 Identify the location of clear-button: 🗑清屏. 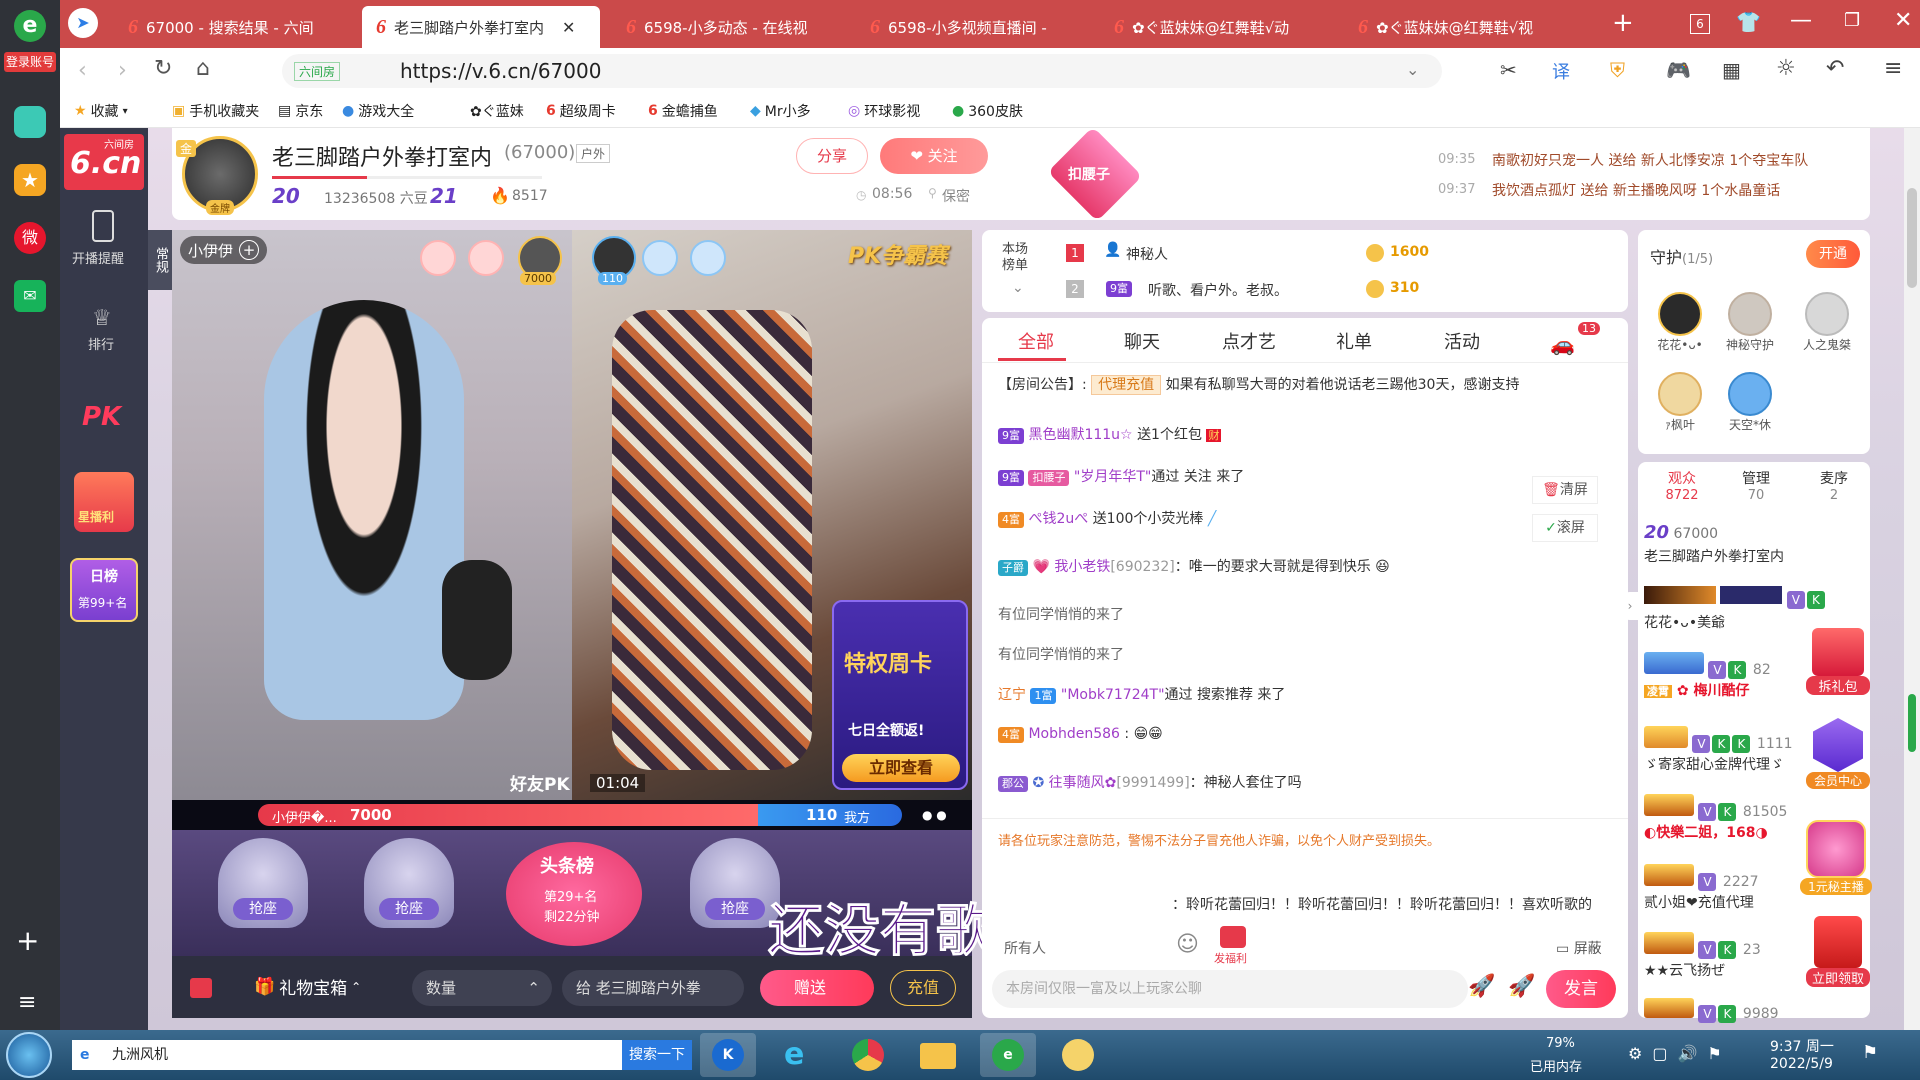
(1565, 490).